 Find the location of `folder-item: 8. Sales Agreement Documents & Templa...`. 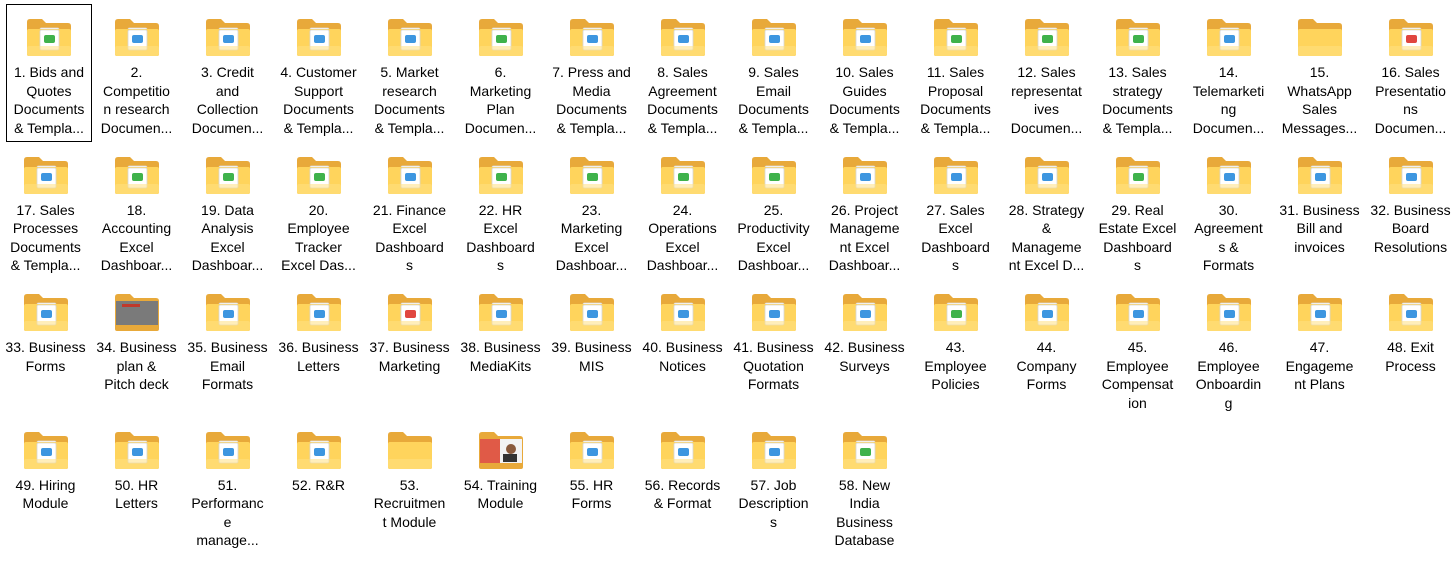

folder-item: 8. Sales Agreement Documents & Templa... is located at coordinates (682, 73).